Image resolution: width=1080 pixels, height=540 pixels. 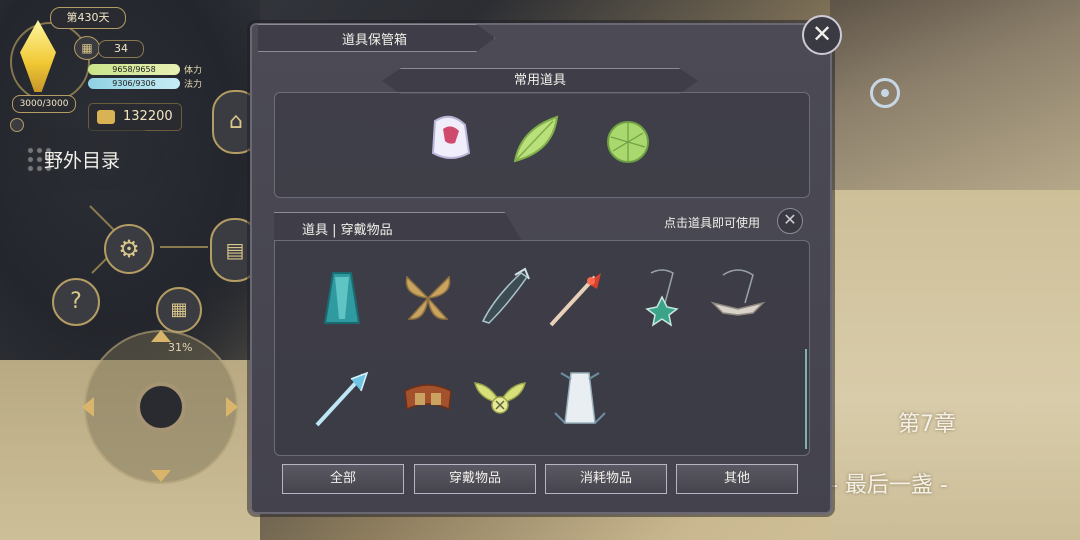 What do you see at coordinates (184, 247) in the screenshot?
I see `connector-line` at bounding box center [184, 247].